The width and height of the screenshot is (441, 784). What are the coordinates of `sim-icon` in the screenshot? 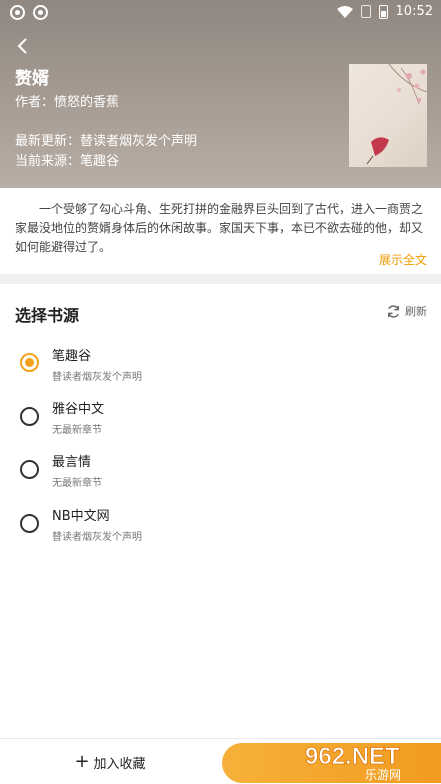 It's located at (365, 11).